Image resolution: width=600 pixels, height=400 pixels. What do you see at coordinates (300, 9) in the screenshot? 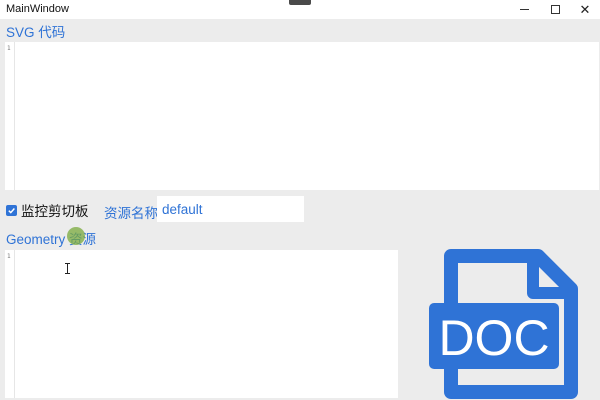
I see `title-bar: MainWindow ✕` at bounding box center [300, 9].